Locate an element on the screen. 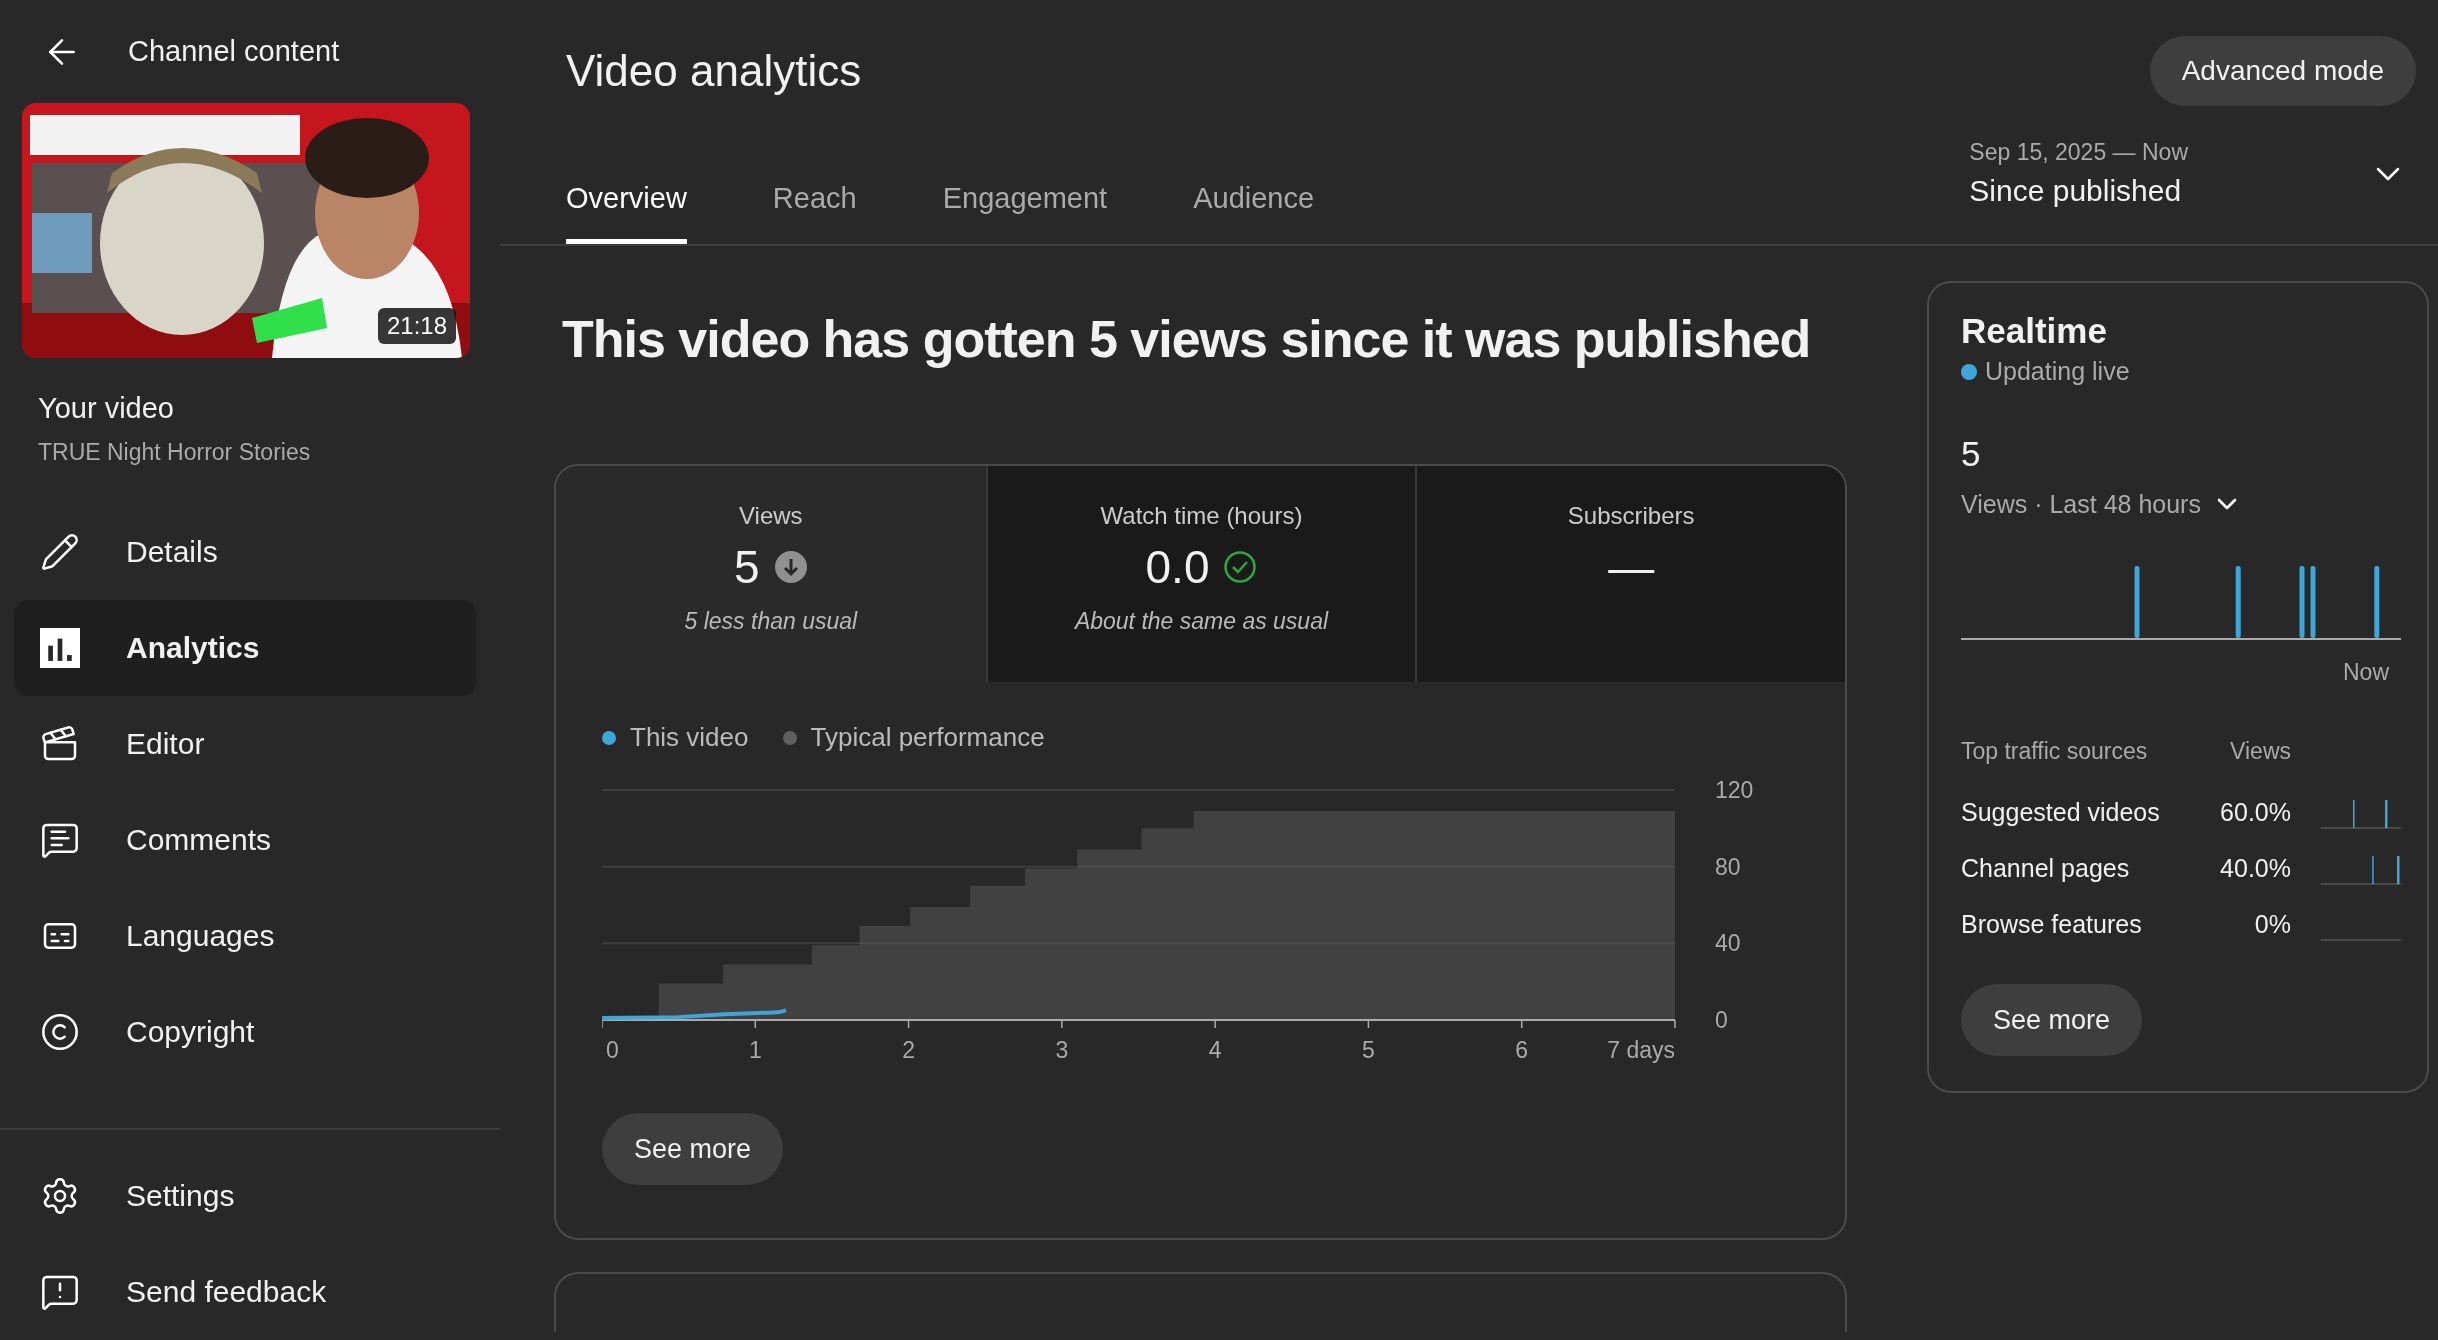 This screenshot has width=2438, height=1340. axis-label: Now is located at coordinates (2366, 672).